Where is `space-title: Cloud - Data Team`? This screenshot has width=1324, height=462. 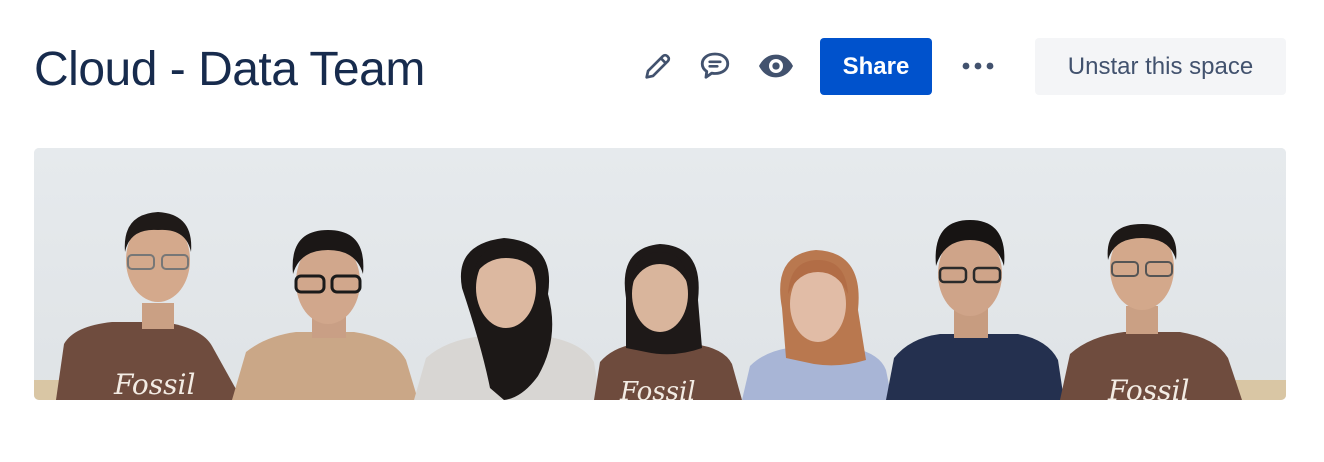
space-title: Cloud - Data Team is located at coordinates (229, 69).